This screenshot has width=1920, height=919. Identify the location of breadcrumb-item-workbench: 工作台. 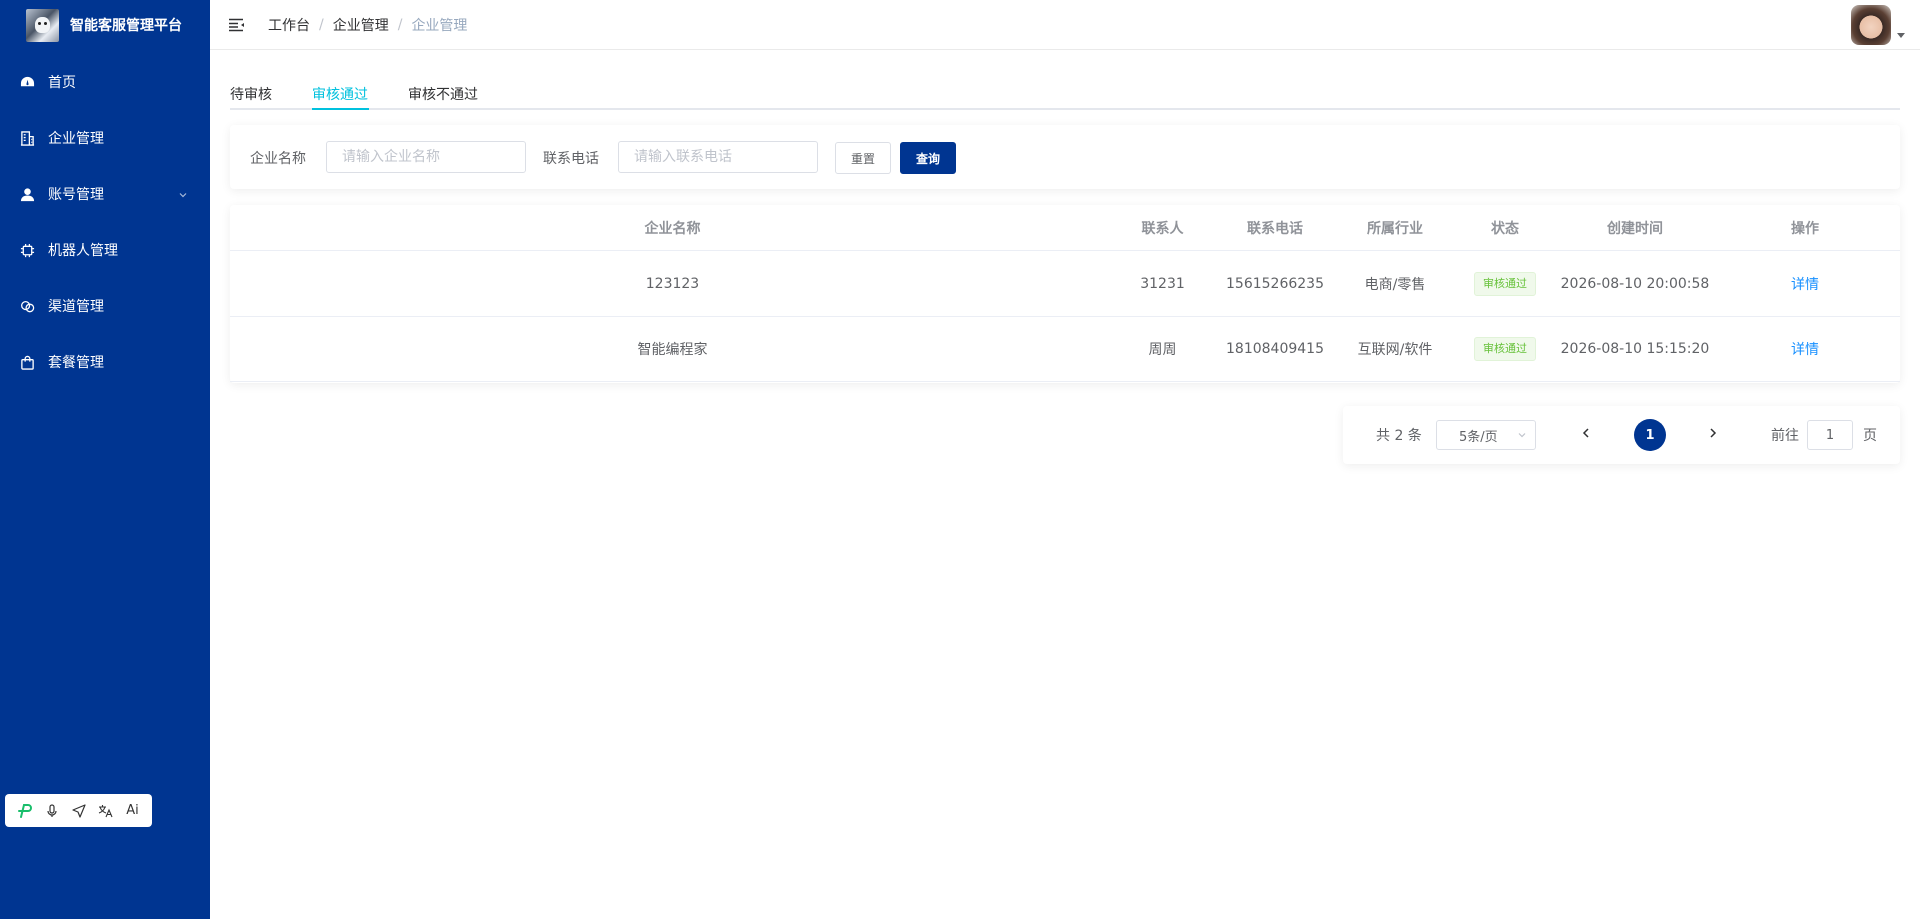
(289, 25).